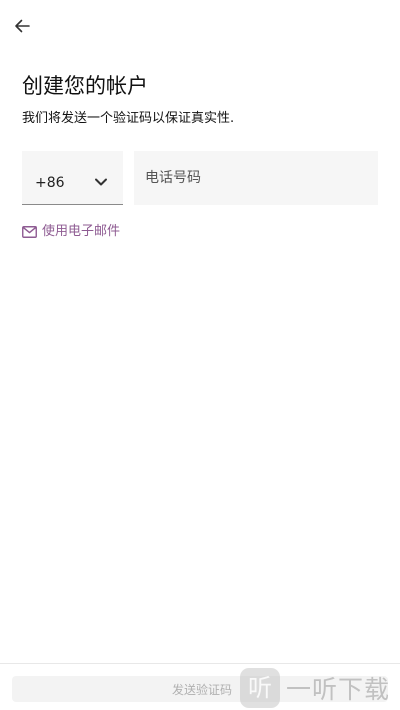 The image size is (400, 710). I want to click on back-button, so click(22, 26).